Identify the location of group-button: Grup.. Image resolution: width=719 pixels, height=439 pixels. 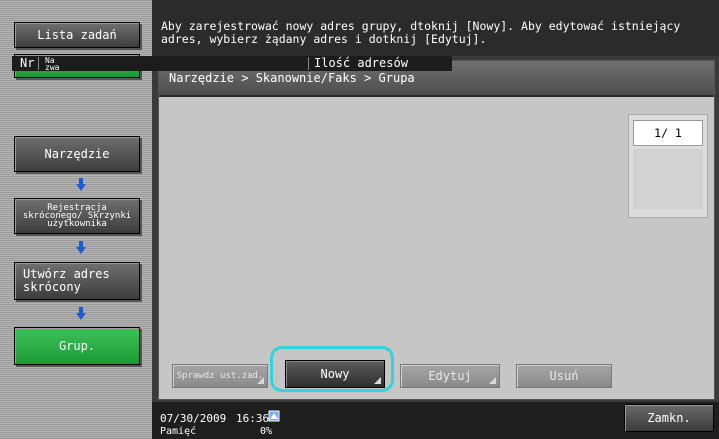
(77, 346).